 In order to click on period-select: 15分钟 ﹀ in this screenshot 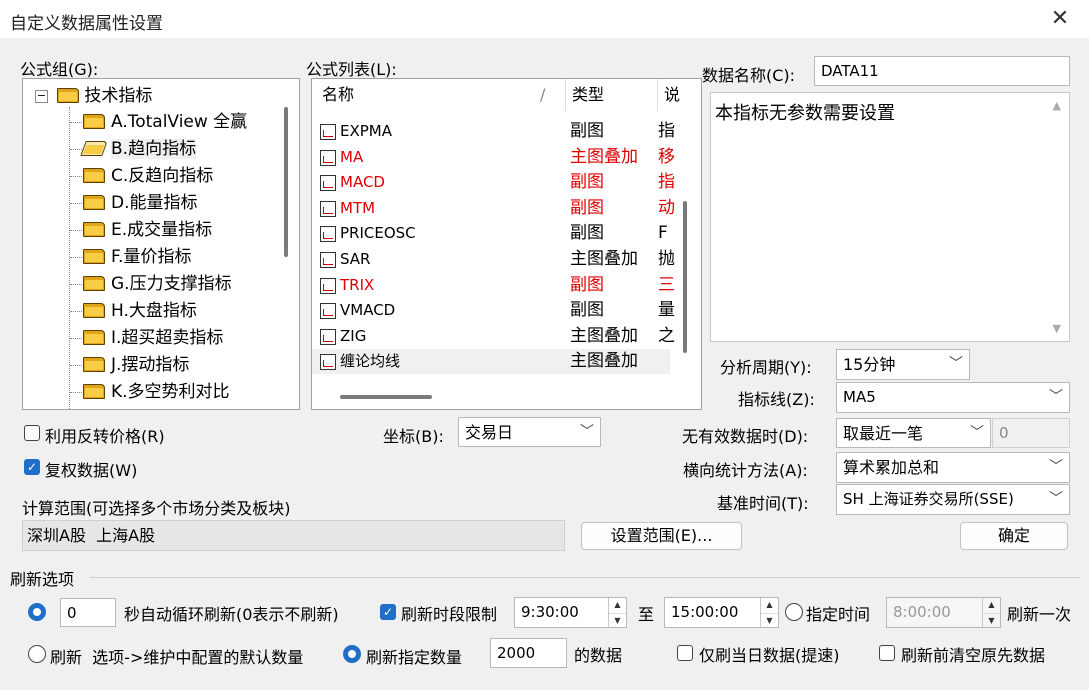, I will do `click(903, 364)`.